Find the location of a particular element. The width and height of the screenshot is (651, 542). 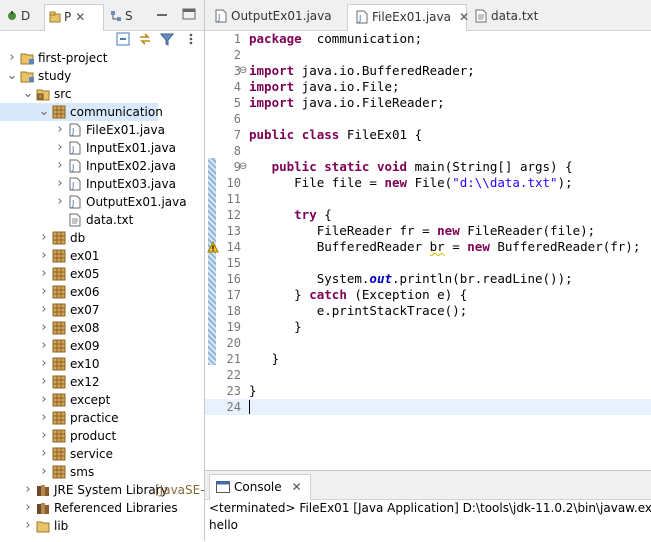

tree-item: › ex10 is located at coordinates (102, 364).